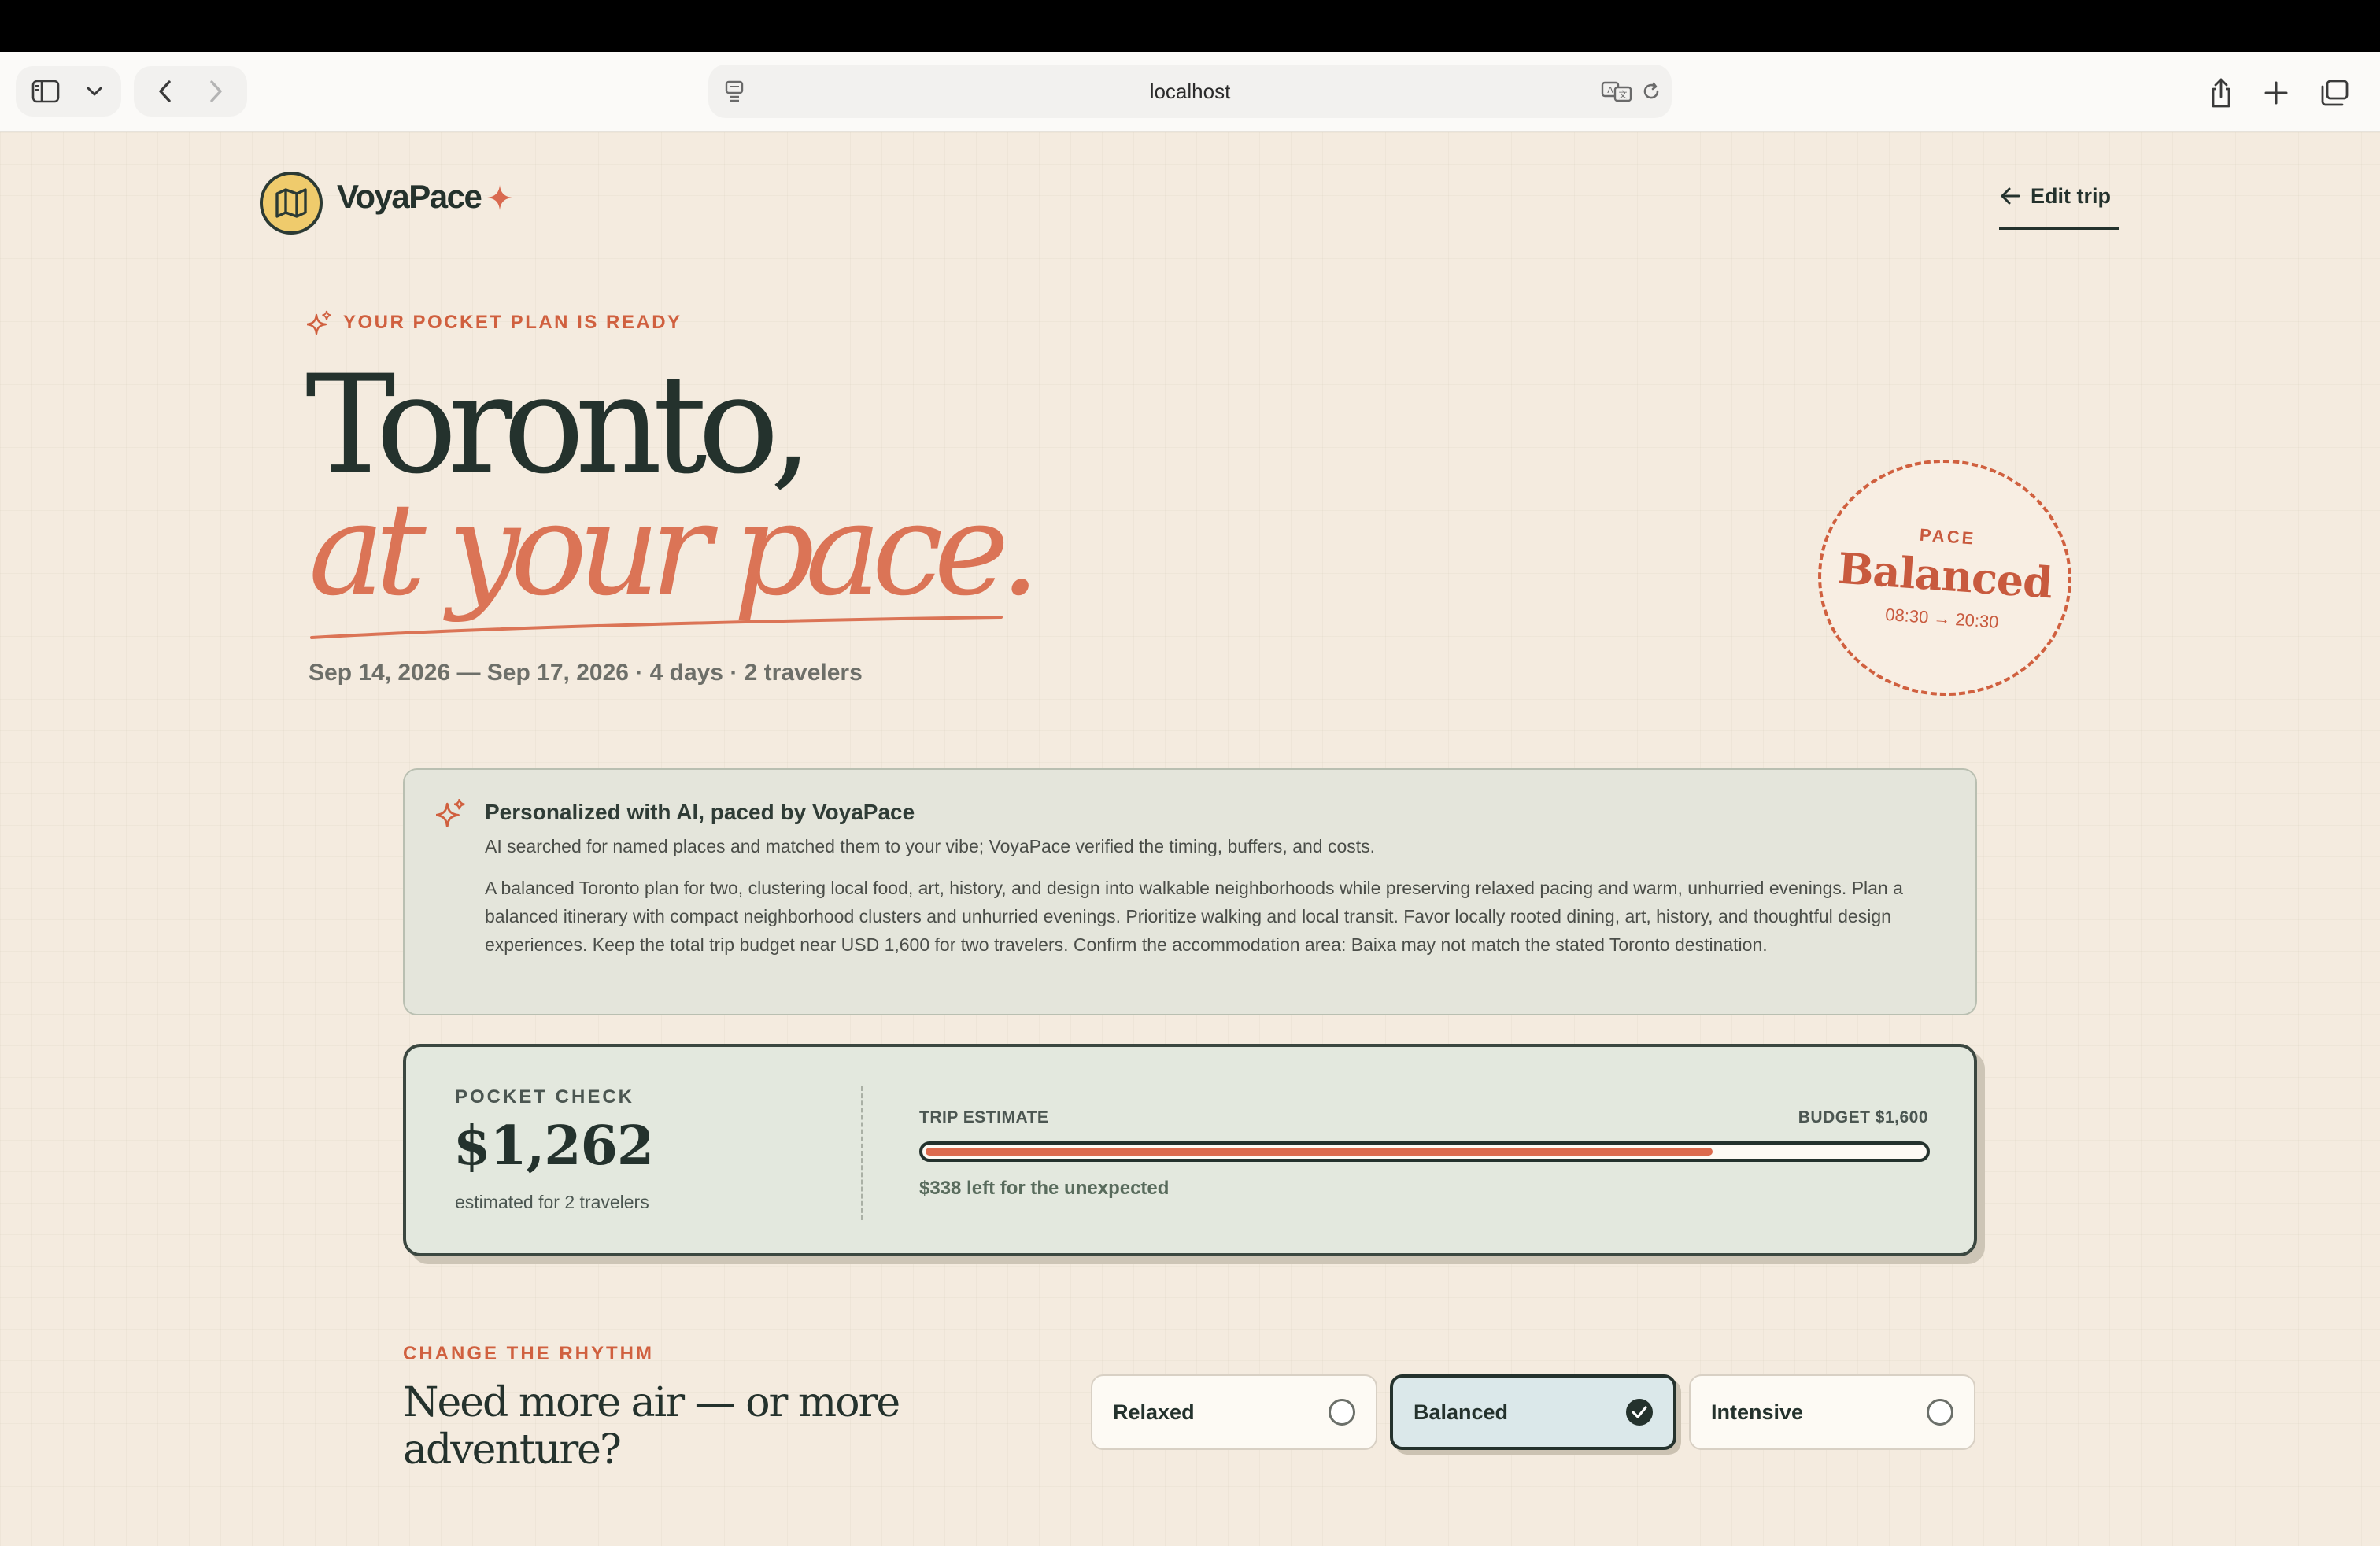 Image resolution: width=2380 pixels, height=1546 pixels. I want to click on address-text: localhost, so click(1190, 91).